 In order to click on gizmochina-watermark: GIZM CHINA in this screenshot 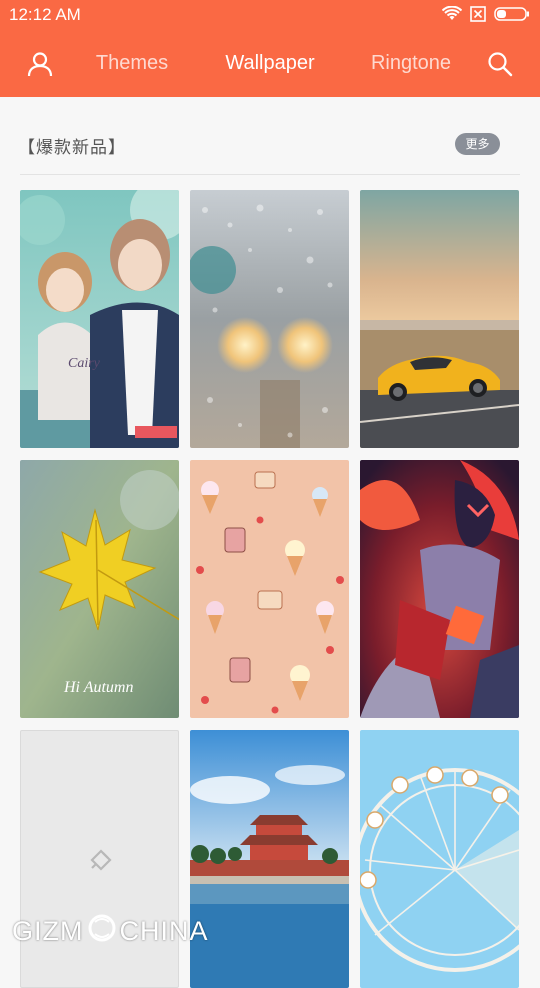, I will do `click(110, 931)`.